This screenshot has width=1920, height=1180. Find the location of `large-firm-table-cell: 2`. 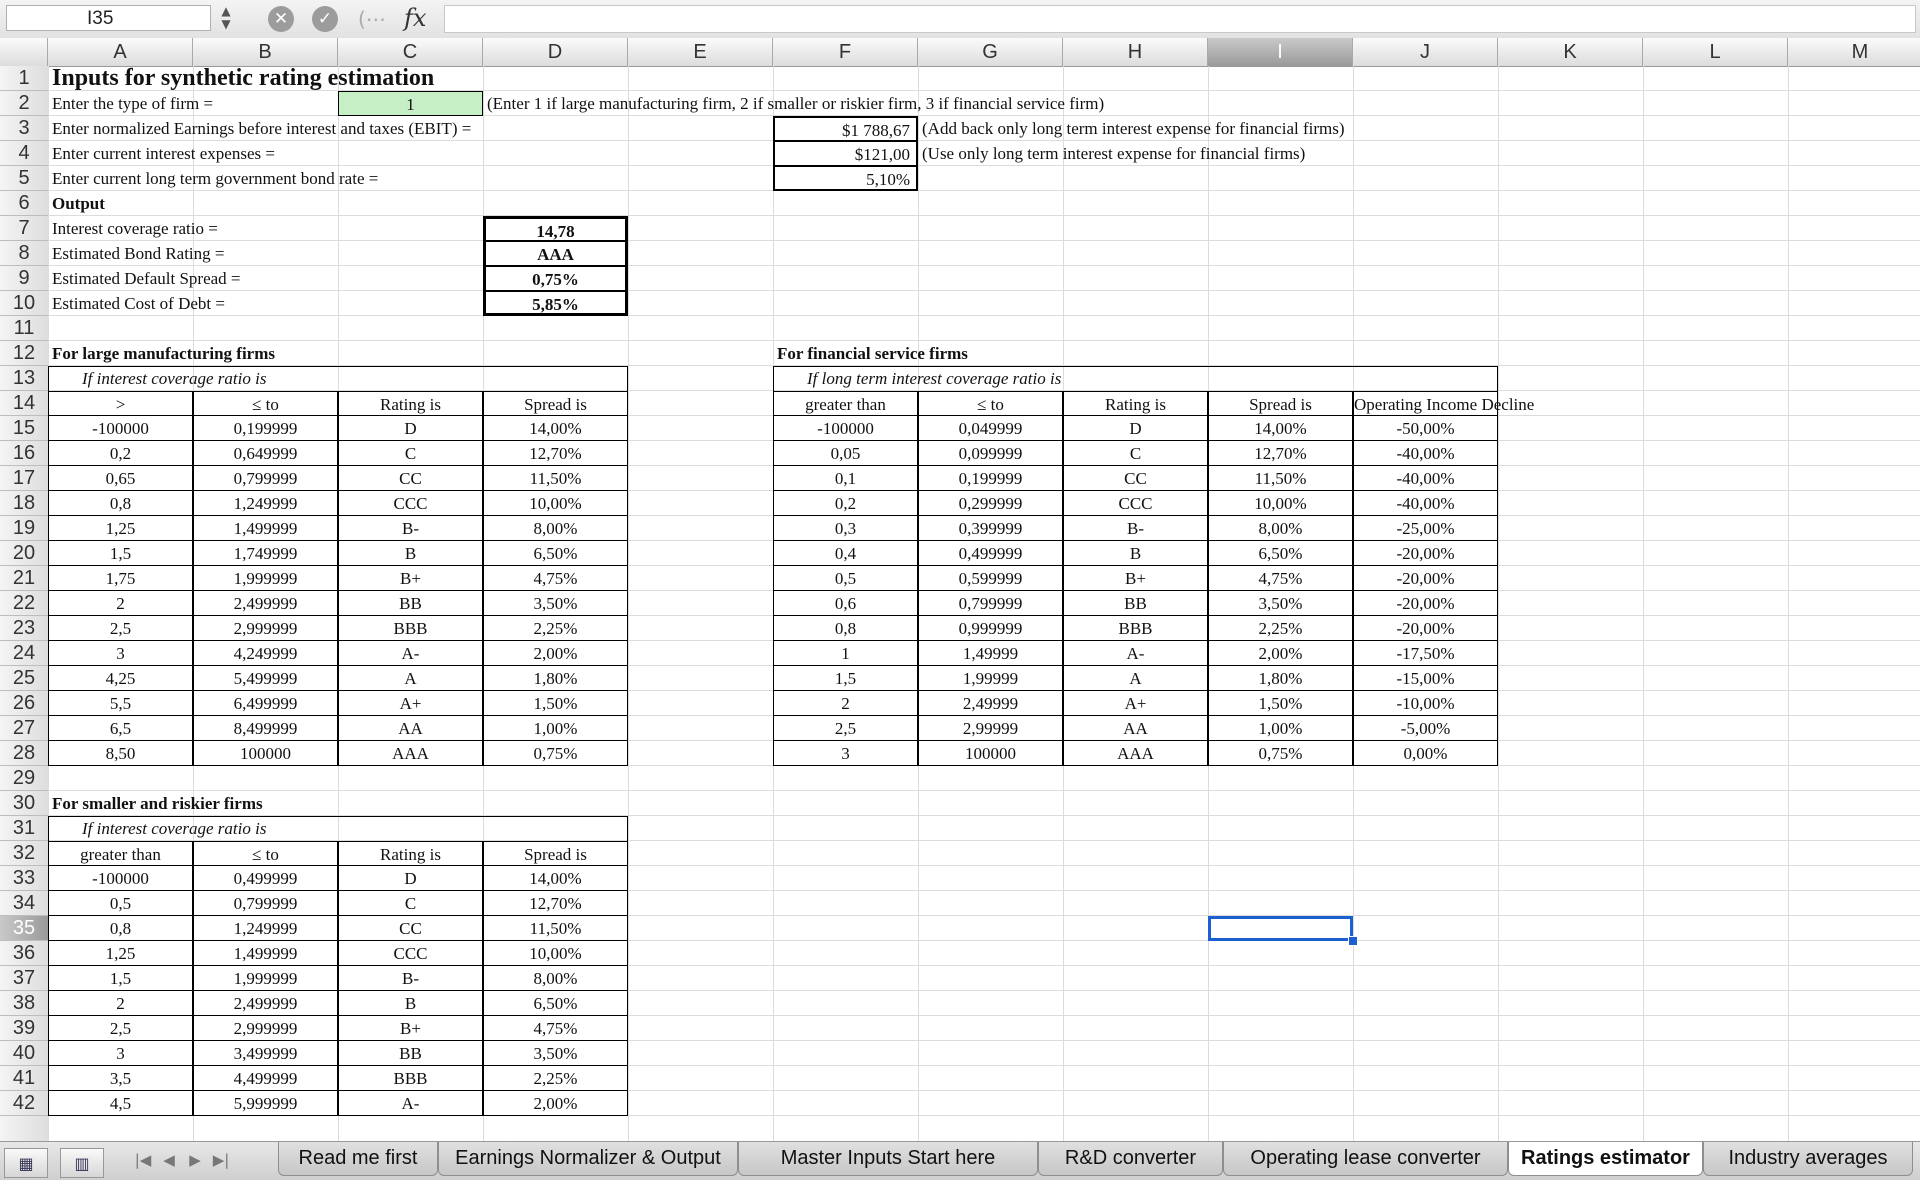

large-firm-table-cell: 2 is located at coordinates (120, 603).